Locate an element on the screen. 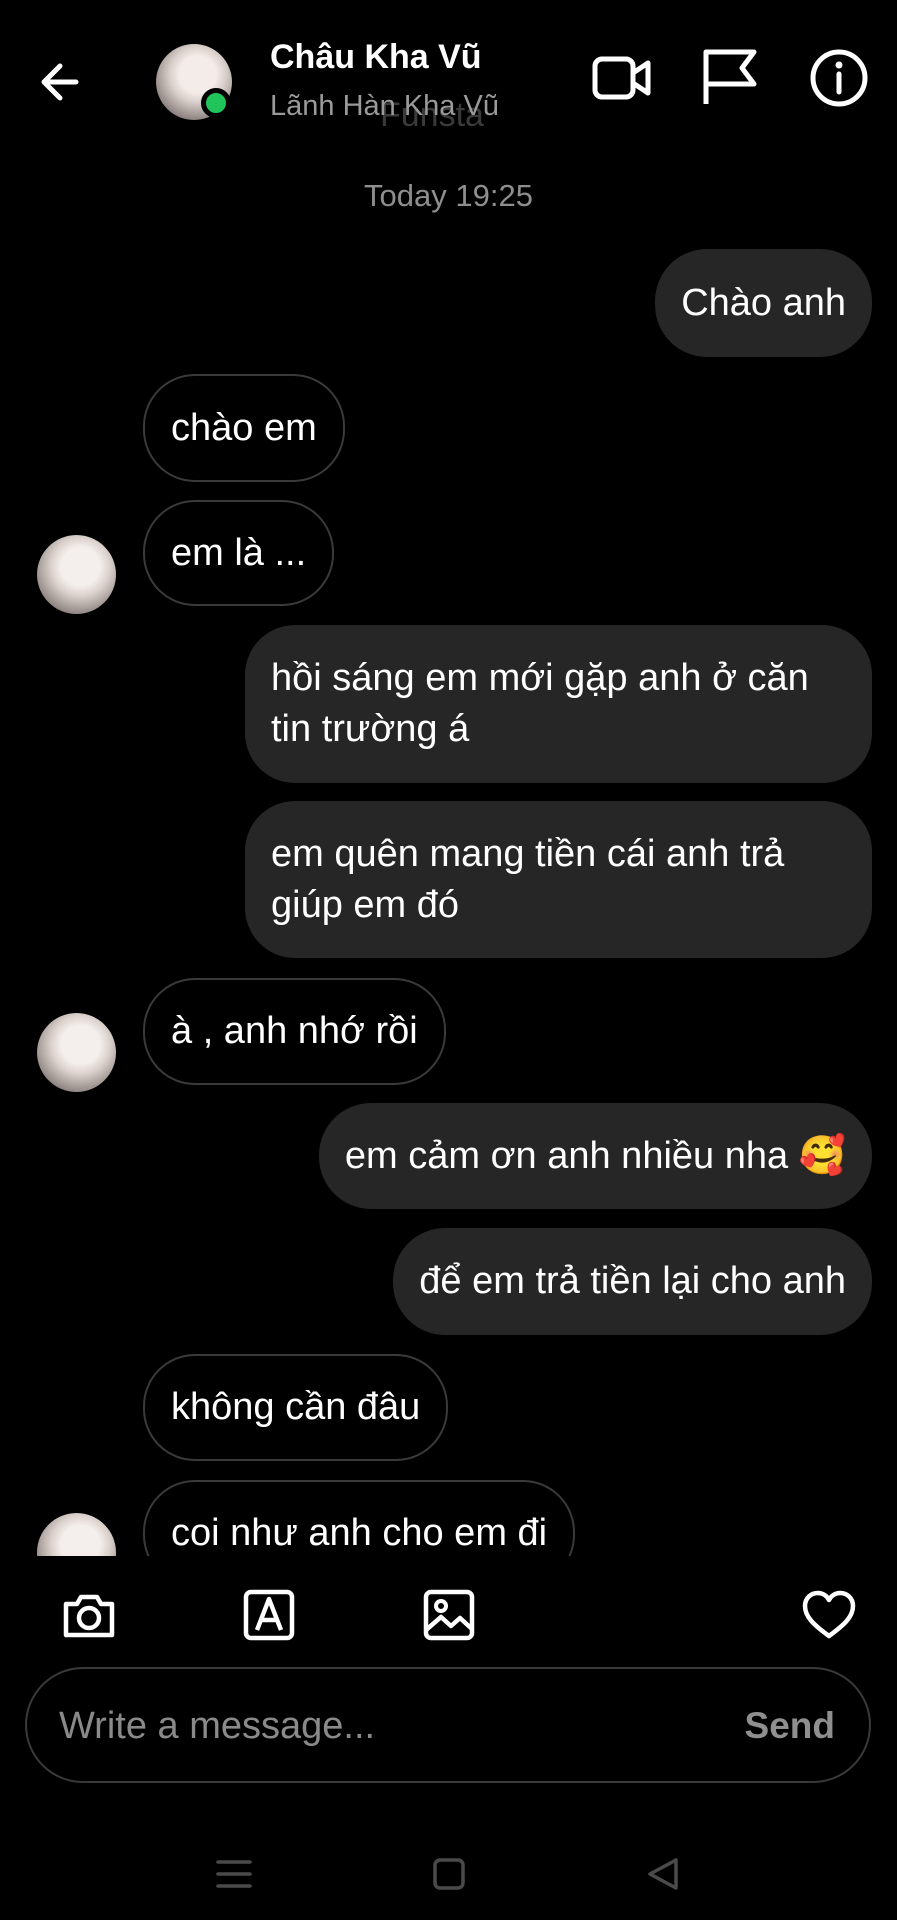 This screenshot has width=897, height=1920. message-bubble-sent: em quên mang tiền cái anh trả giúp em đó is located at coordinates (558, 879).